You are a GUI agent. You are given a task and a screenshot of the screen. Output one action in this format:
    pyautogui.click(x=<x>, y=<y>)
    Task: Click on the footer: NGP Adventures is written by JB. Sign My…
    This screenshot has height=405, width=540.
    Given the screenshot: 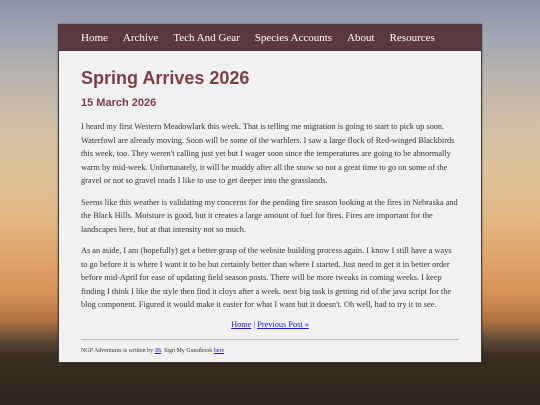 What is the action you would take?
    pyautogui.click(x=270, y=351)
    